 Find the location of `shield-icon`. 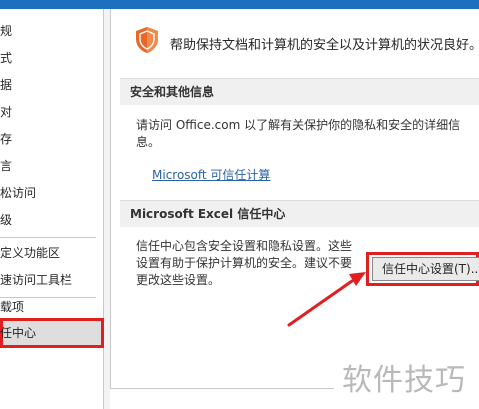

shield-icon is located at coordinates (147, 40).